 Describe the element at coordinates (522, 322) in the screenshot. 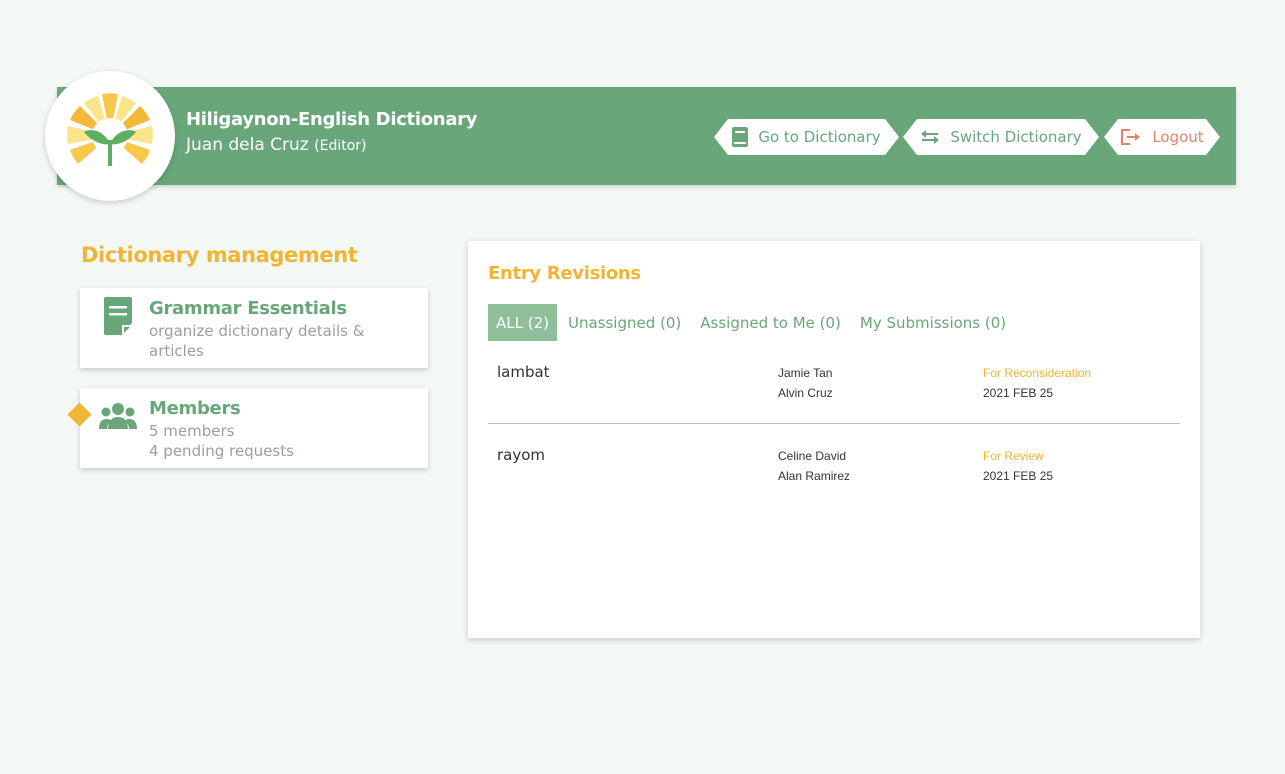

I see `tab-all: ALL (2)` at that location.